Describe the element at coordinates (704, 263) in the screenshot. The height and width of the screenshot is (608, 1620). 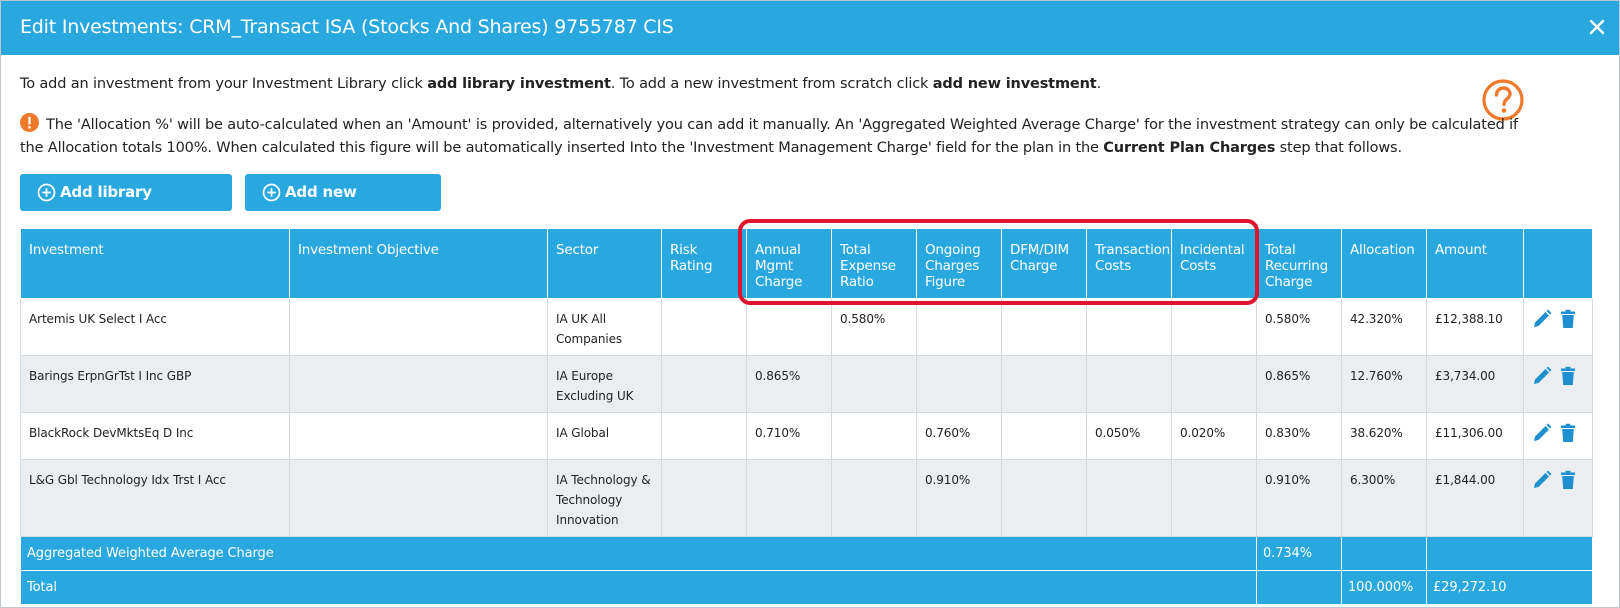
I see `col-header-risk-rating: Risk Rating` at that location.